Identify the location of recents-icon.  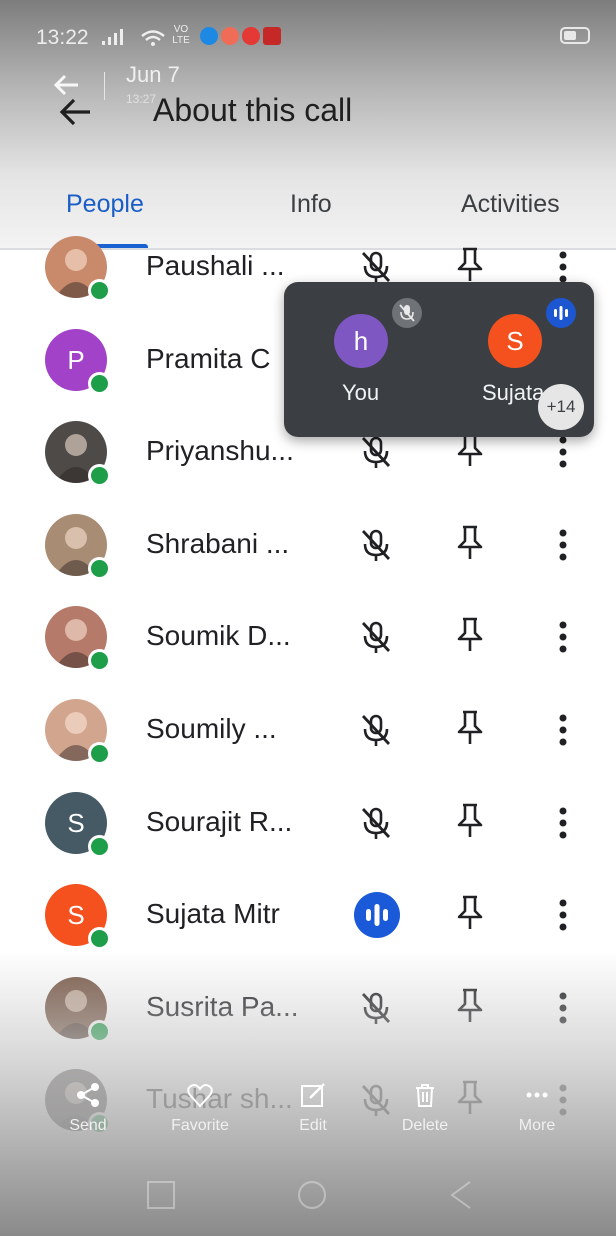
(161, 1195).